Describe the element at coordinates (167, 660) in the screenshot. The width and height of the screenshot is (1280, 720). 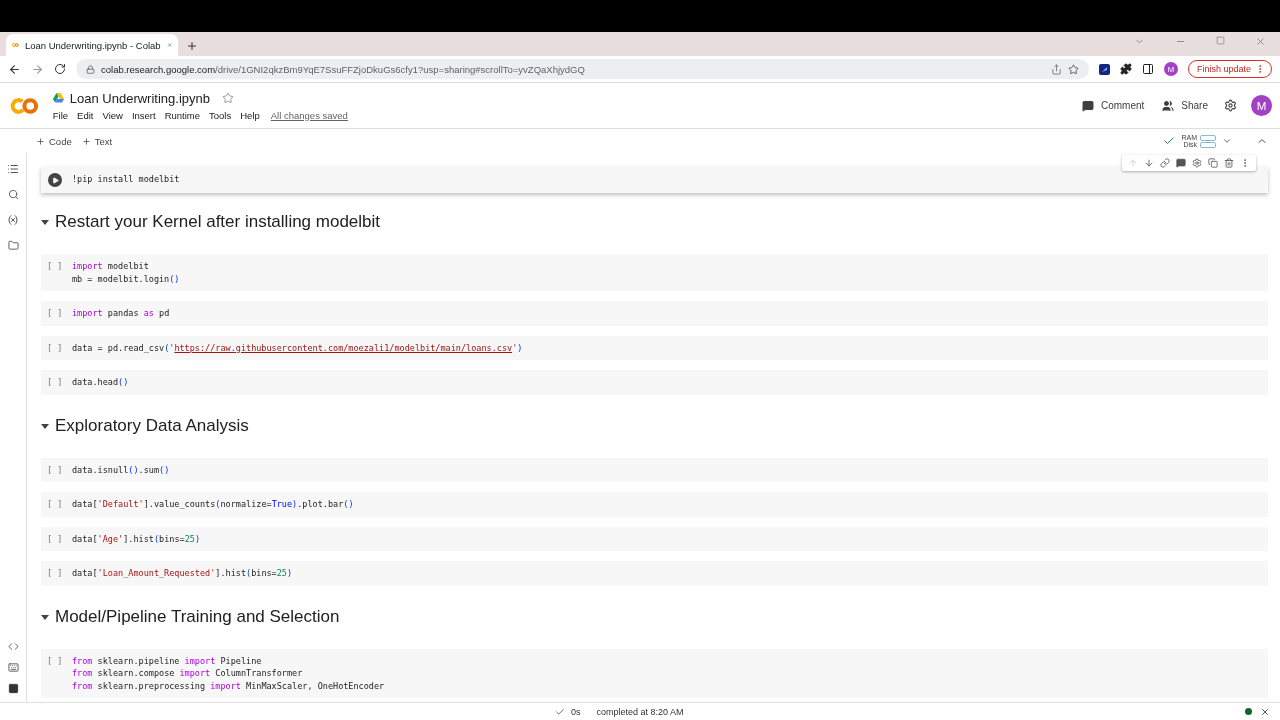
I see `code-line: from sklearn.pipeline import Pipeline` at that location.